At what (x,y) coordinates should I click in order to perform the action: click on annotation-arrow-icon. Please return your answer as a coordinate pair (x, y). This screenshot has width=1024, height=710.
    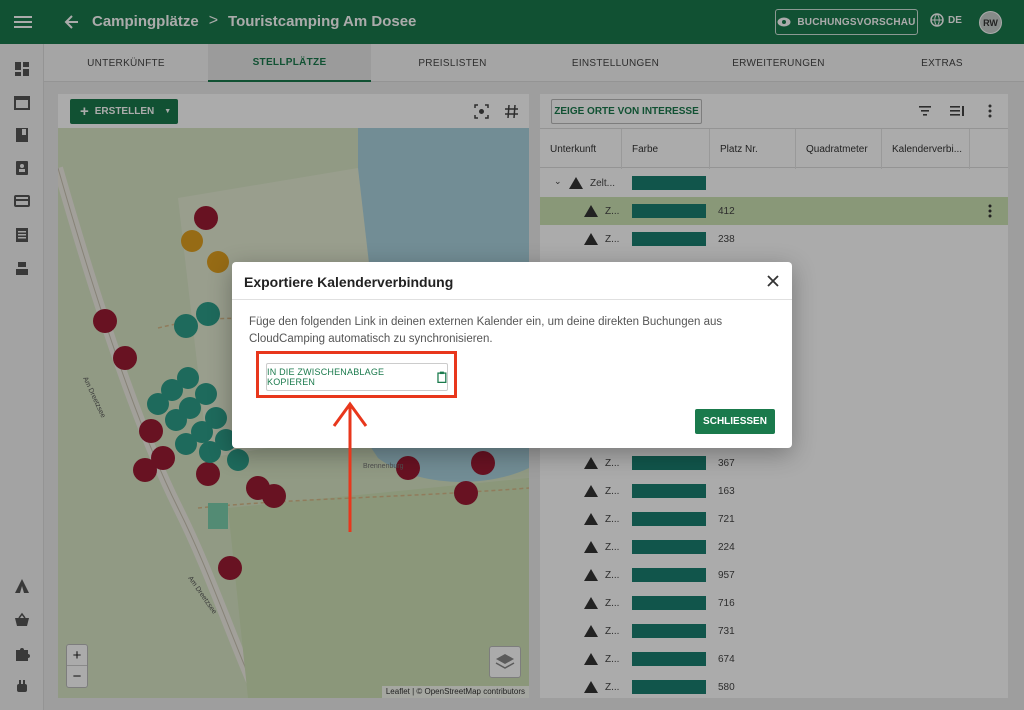
    Looking at the image, I should click on (350, 466).